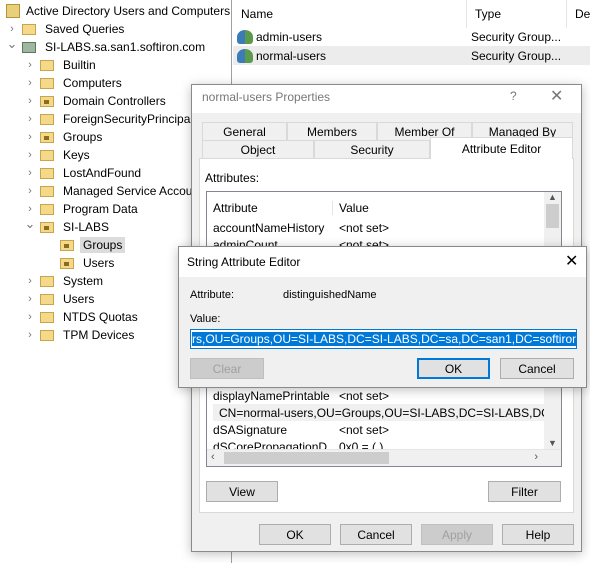 Image resolution: width=590 pixels, height=563 pixels. What do you see at coordinates (244, 131) in the screenshot?
I see `tab-general: General` at bounding box center [244, 131].